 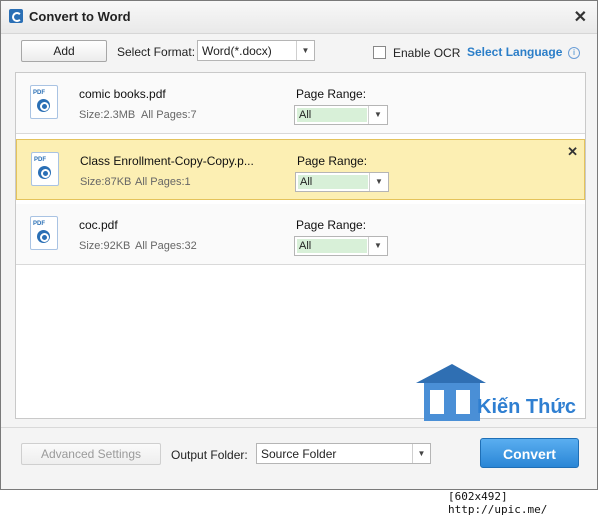 What do you see at coordinates (572, 152) in the screenshot?
I see `remove-file-icon: ✕` at bounding box center [572, 152].